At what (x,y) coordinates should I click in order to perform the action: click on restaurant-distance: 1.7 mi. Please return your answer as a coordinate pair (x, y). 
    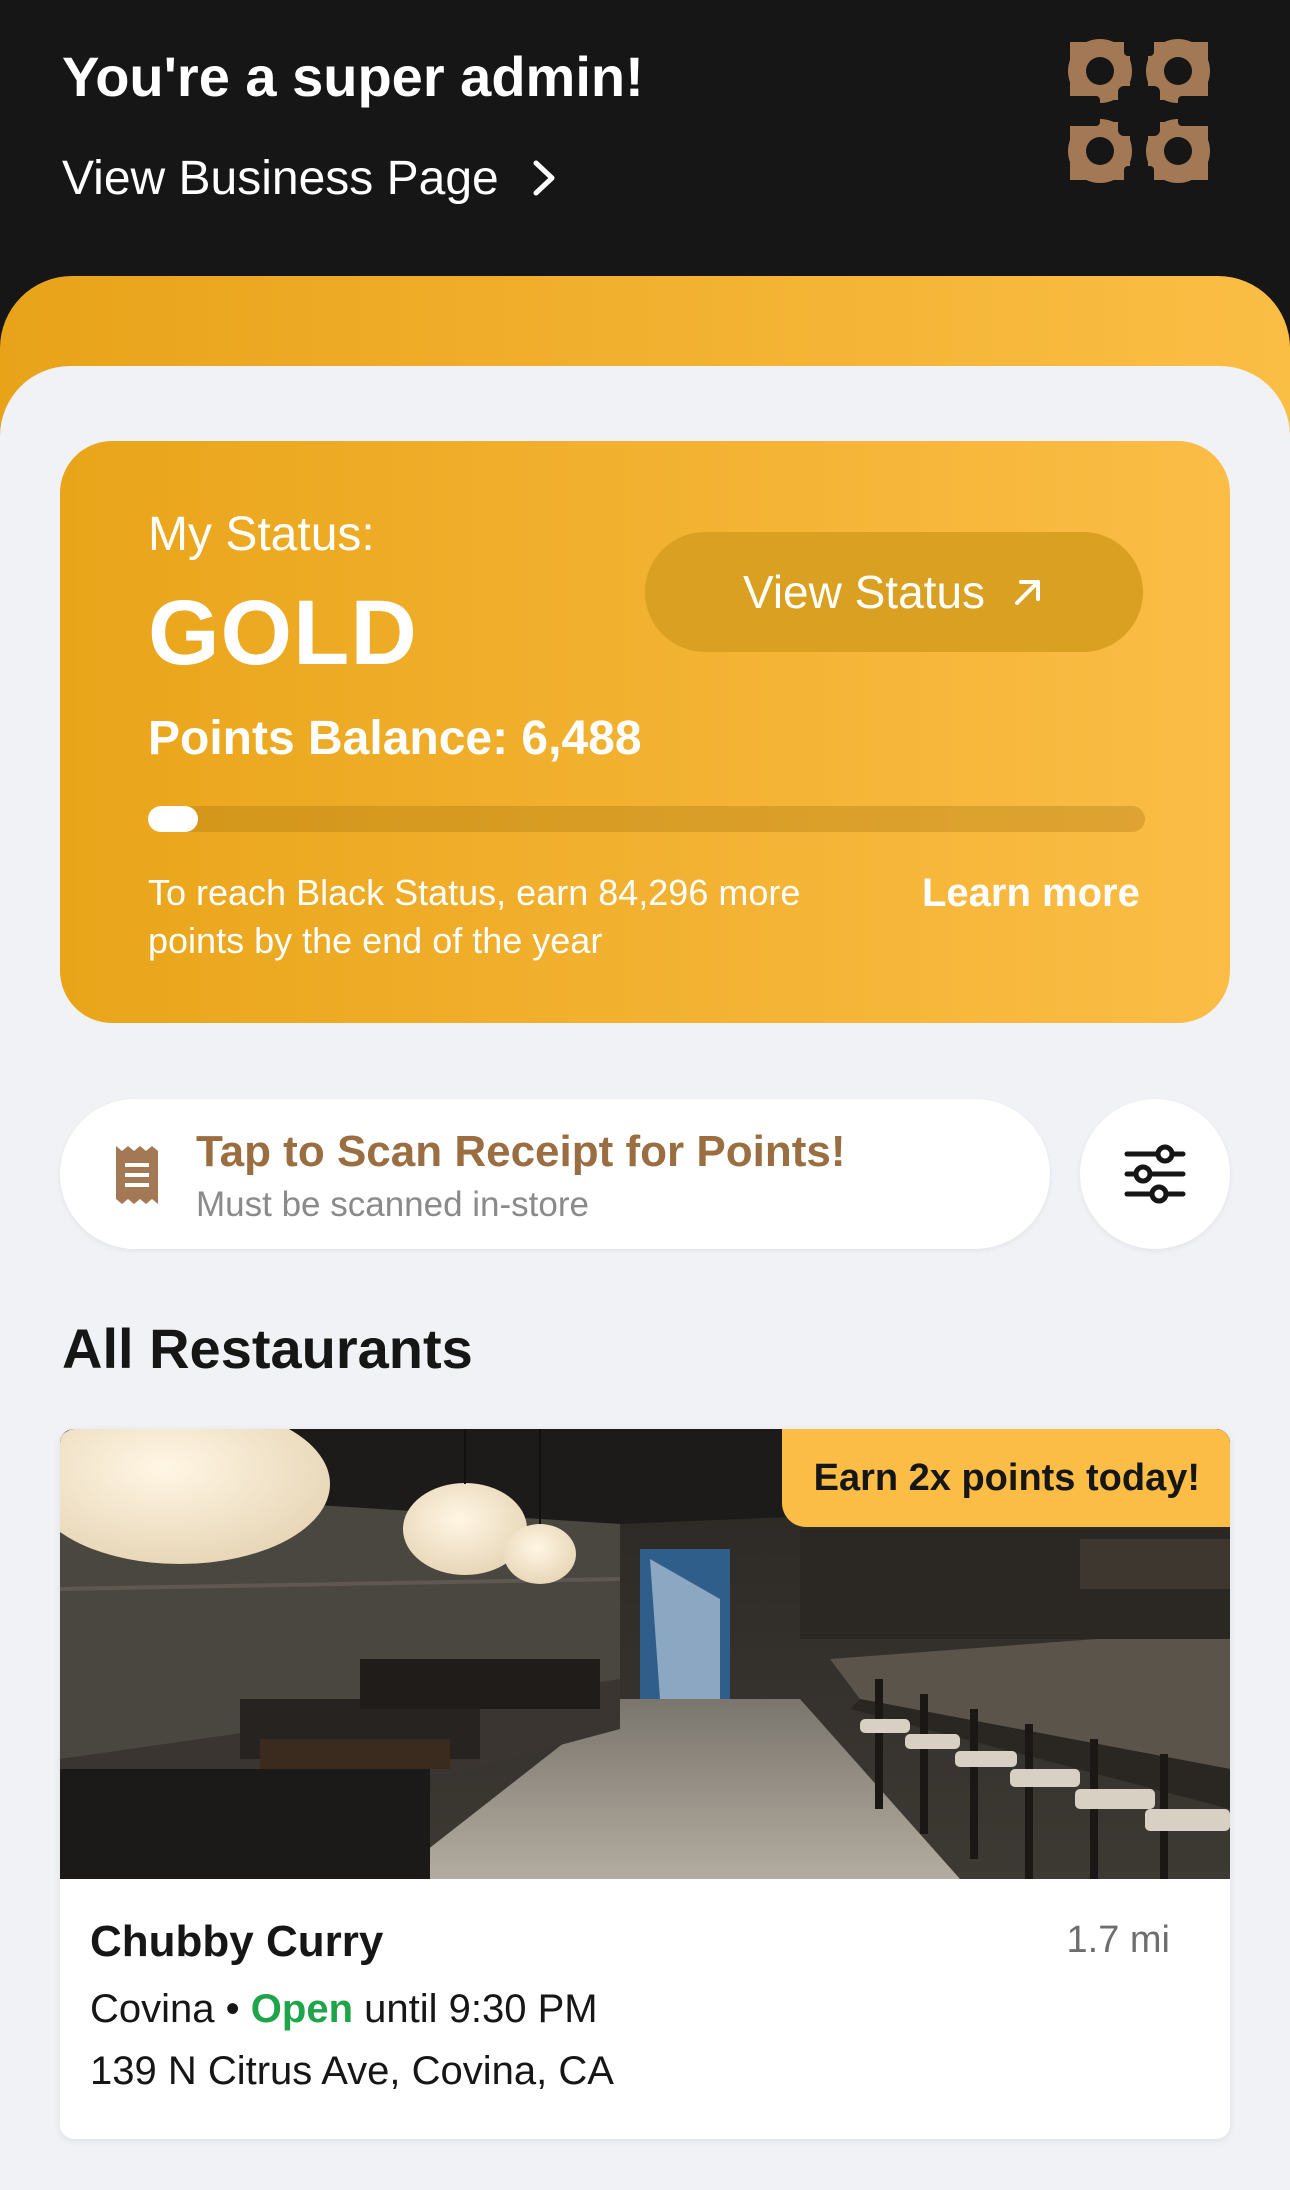
    Looking at the image, I should click on (1118, 1940).